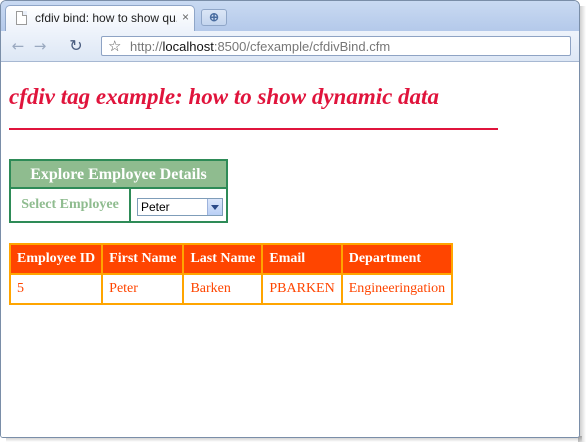  What do you see at coordinates (76, 46) in the screenshot?
I see `reload-icon: ↻` at bounding box center [76, 46].